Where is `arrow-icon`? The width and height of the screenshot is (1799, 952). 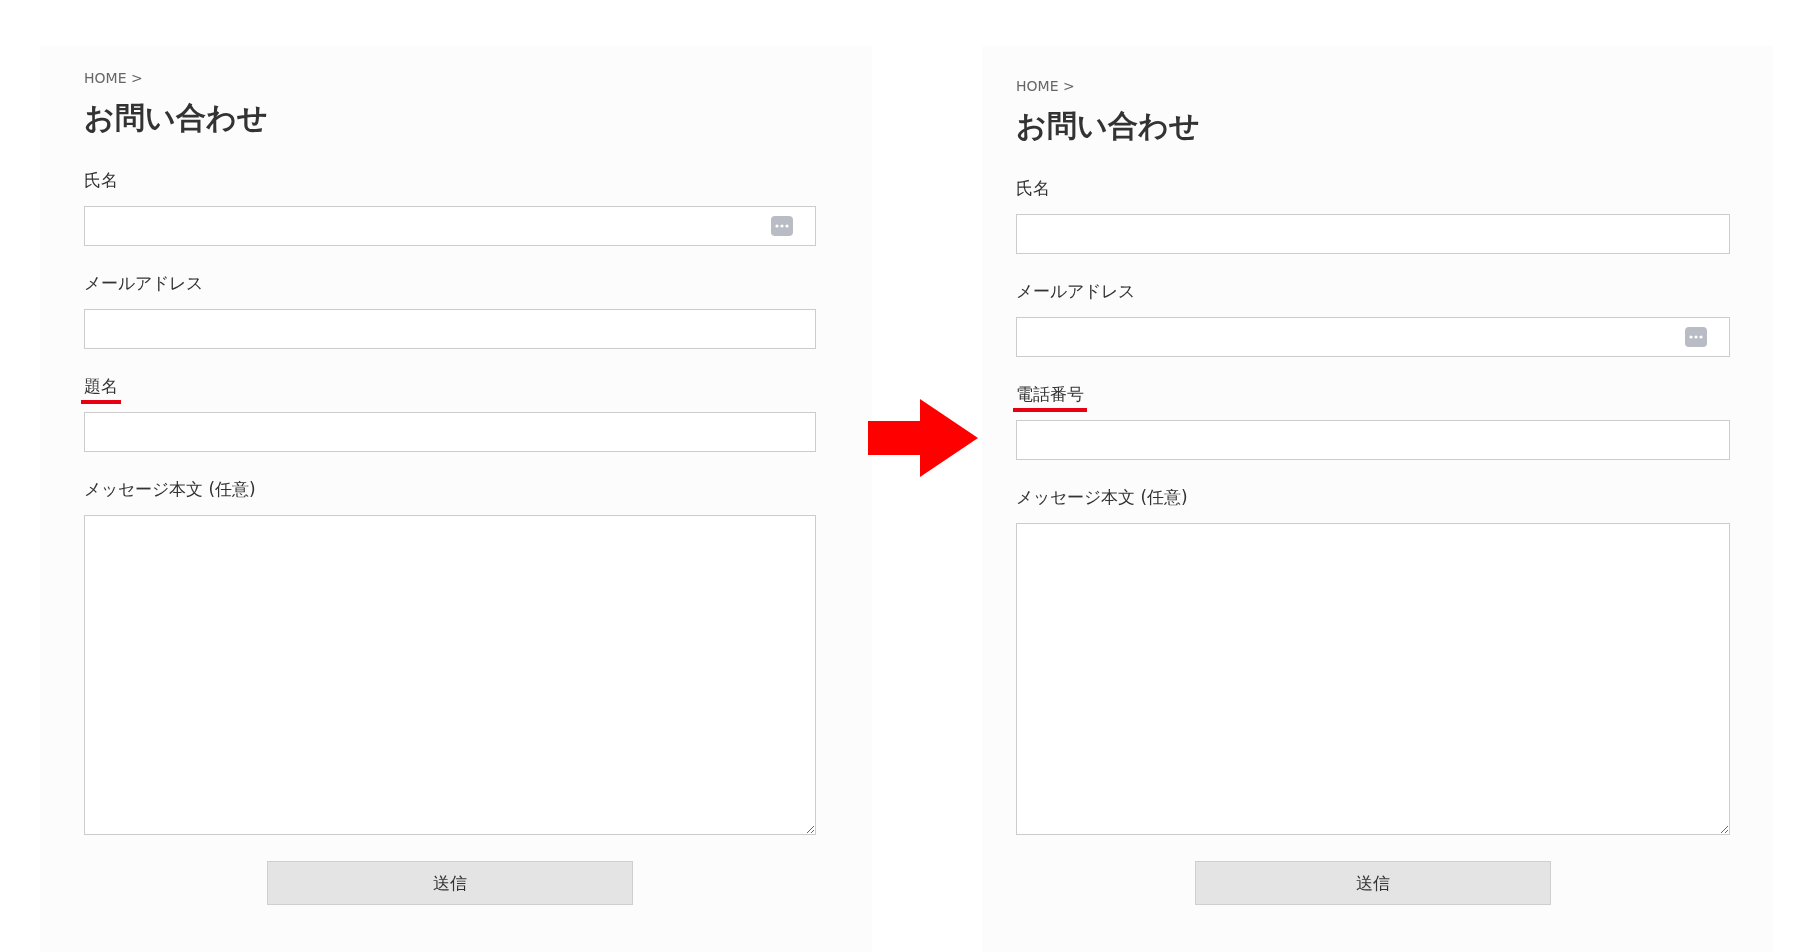 arrow-icon is located at coordinates (923, 438).